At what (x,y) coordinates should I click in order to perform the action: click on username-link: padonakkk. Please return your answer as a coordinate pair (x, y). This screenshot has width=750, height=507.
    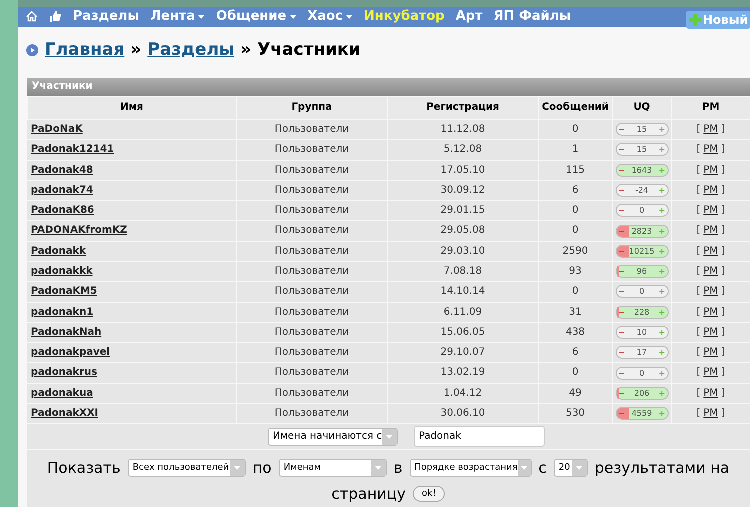
    Looking at the image, I should click on (62, 271).